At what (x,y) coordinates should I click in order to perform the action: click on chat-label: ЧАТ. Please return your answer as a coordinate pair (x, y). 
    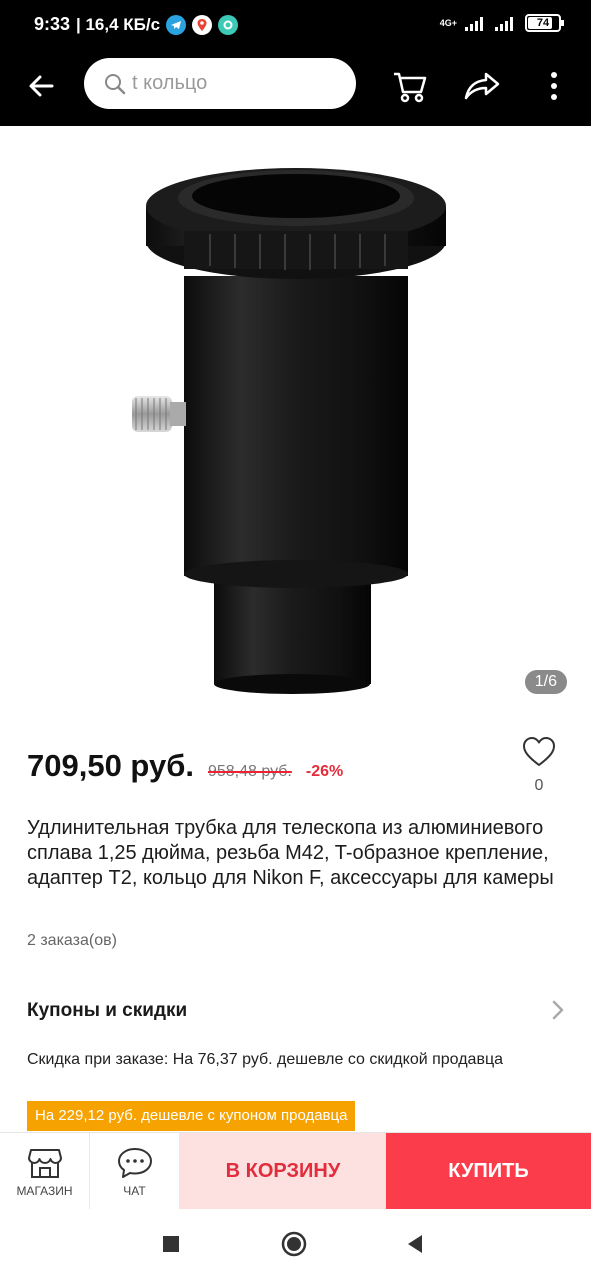
    Looking at the image, I should click on (134, 1190).